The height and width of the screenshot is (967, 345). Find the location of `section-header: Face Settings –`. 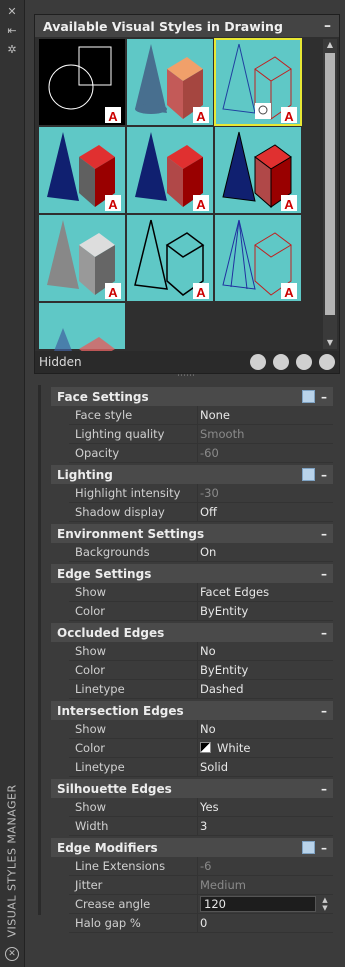

section-header: Face Settings – is located at coordinates (192, 396).